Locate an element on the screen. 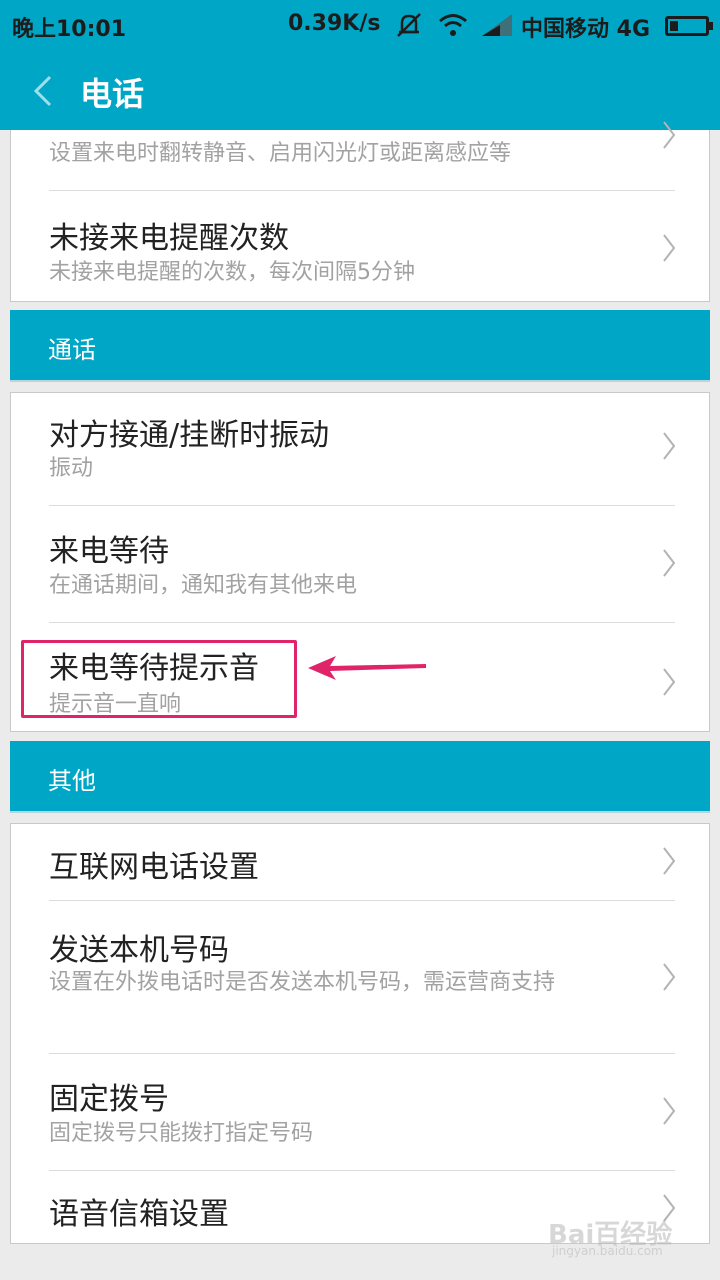 This screenshot has height=1280, width=720. list-item: 发送本机号码 设置在外拨电话时是否发送本机号码，需运营商支持 is located at coordinates (361, 977).